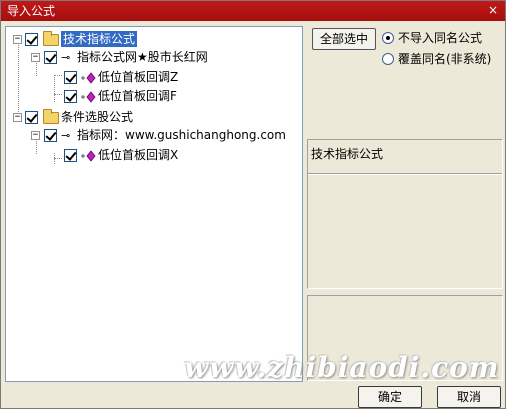 This screenshot has width=506, height=409. Describe the element at coordinates (31, 39) in the screenshot. I see `checkbox-technical-group` at that location.